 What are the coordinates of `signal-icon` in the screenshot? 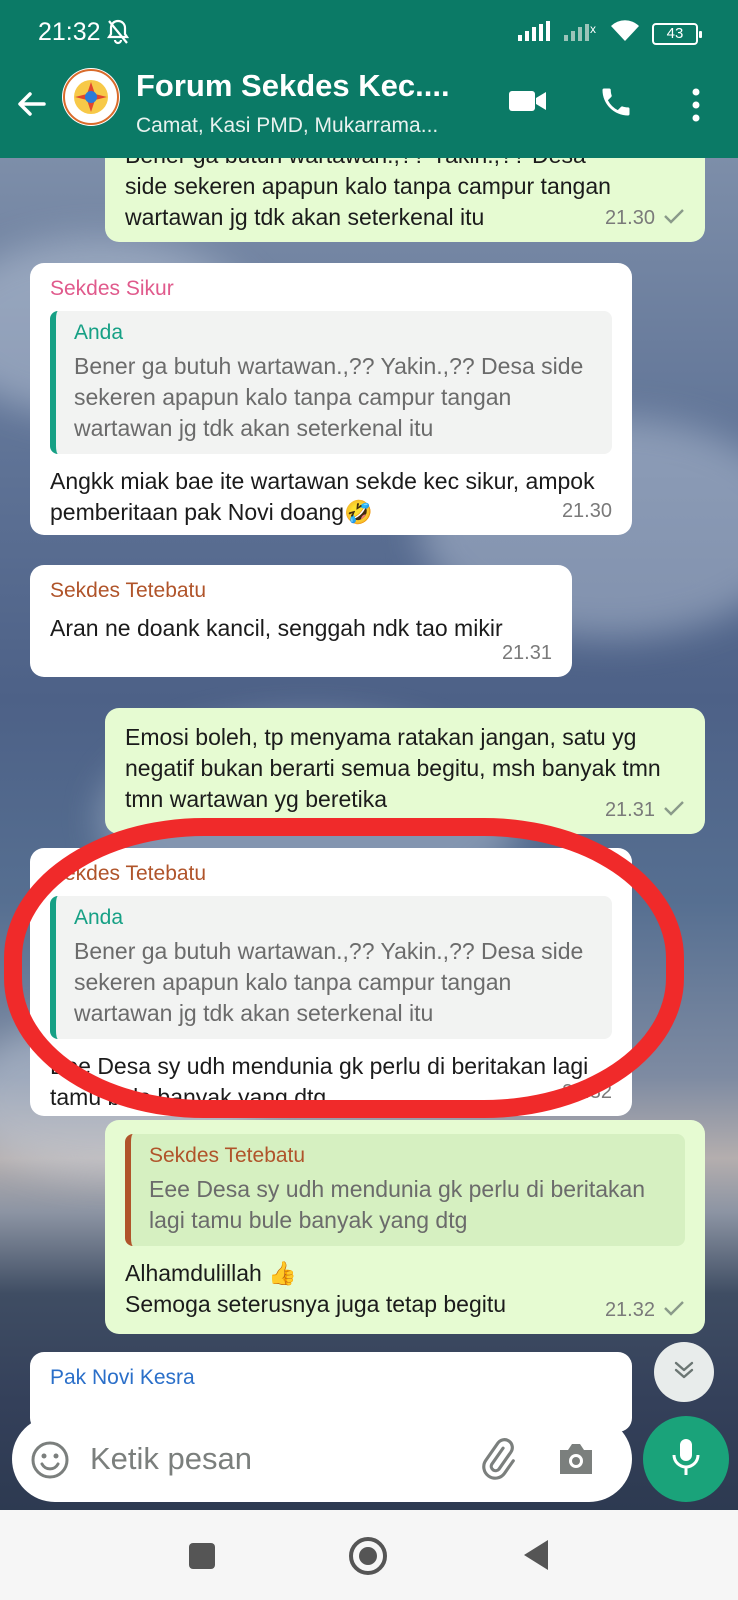 It's located at (535, 33).